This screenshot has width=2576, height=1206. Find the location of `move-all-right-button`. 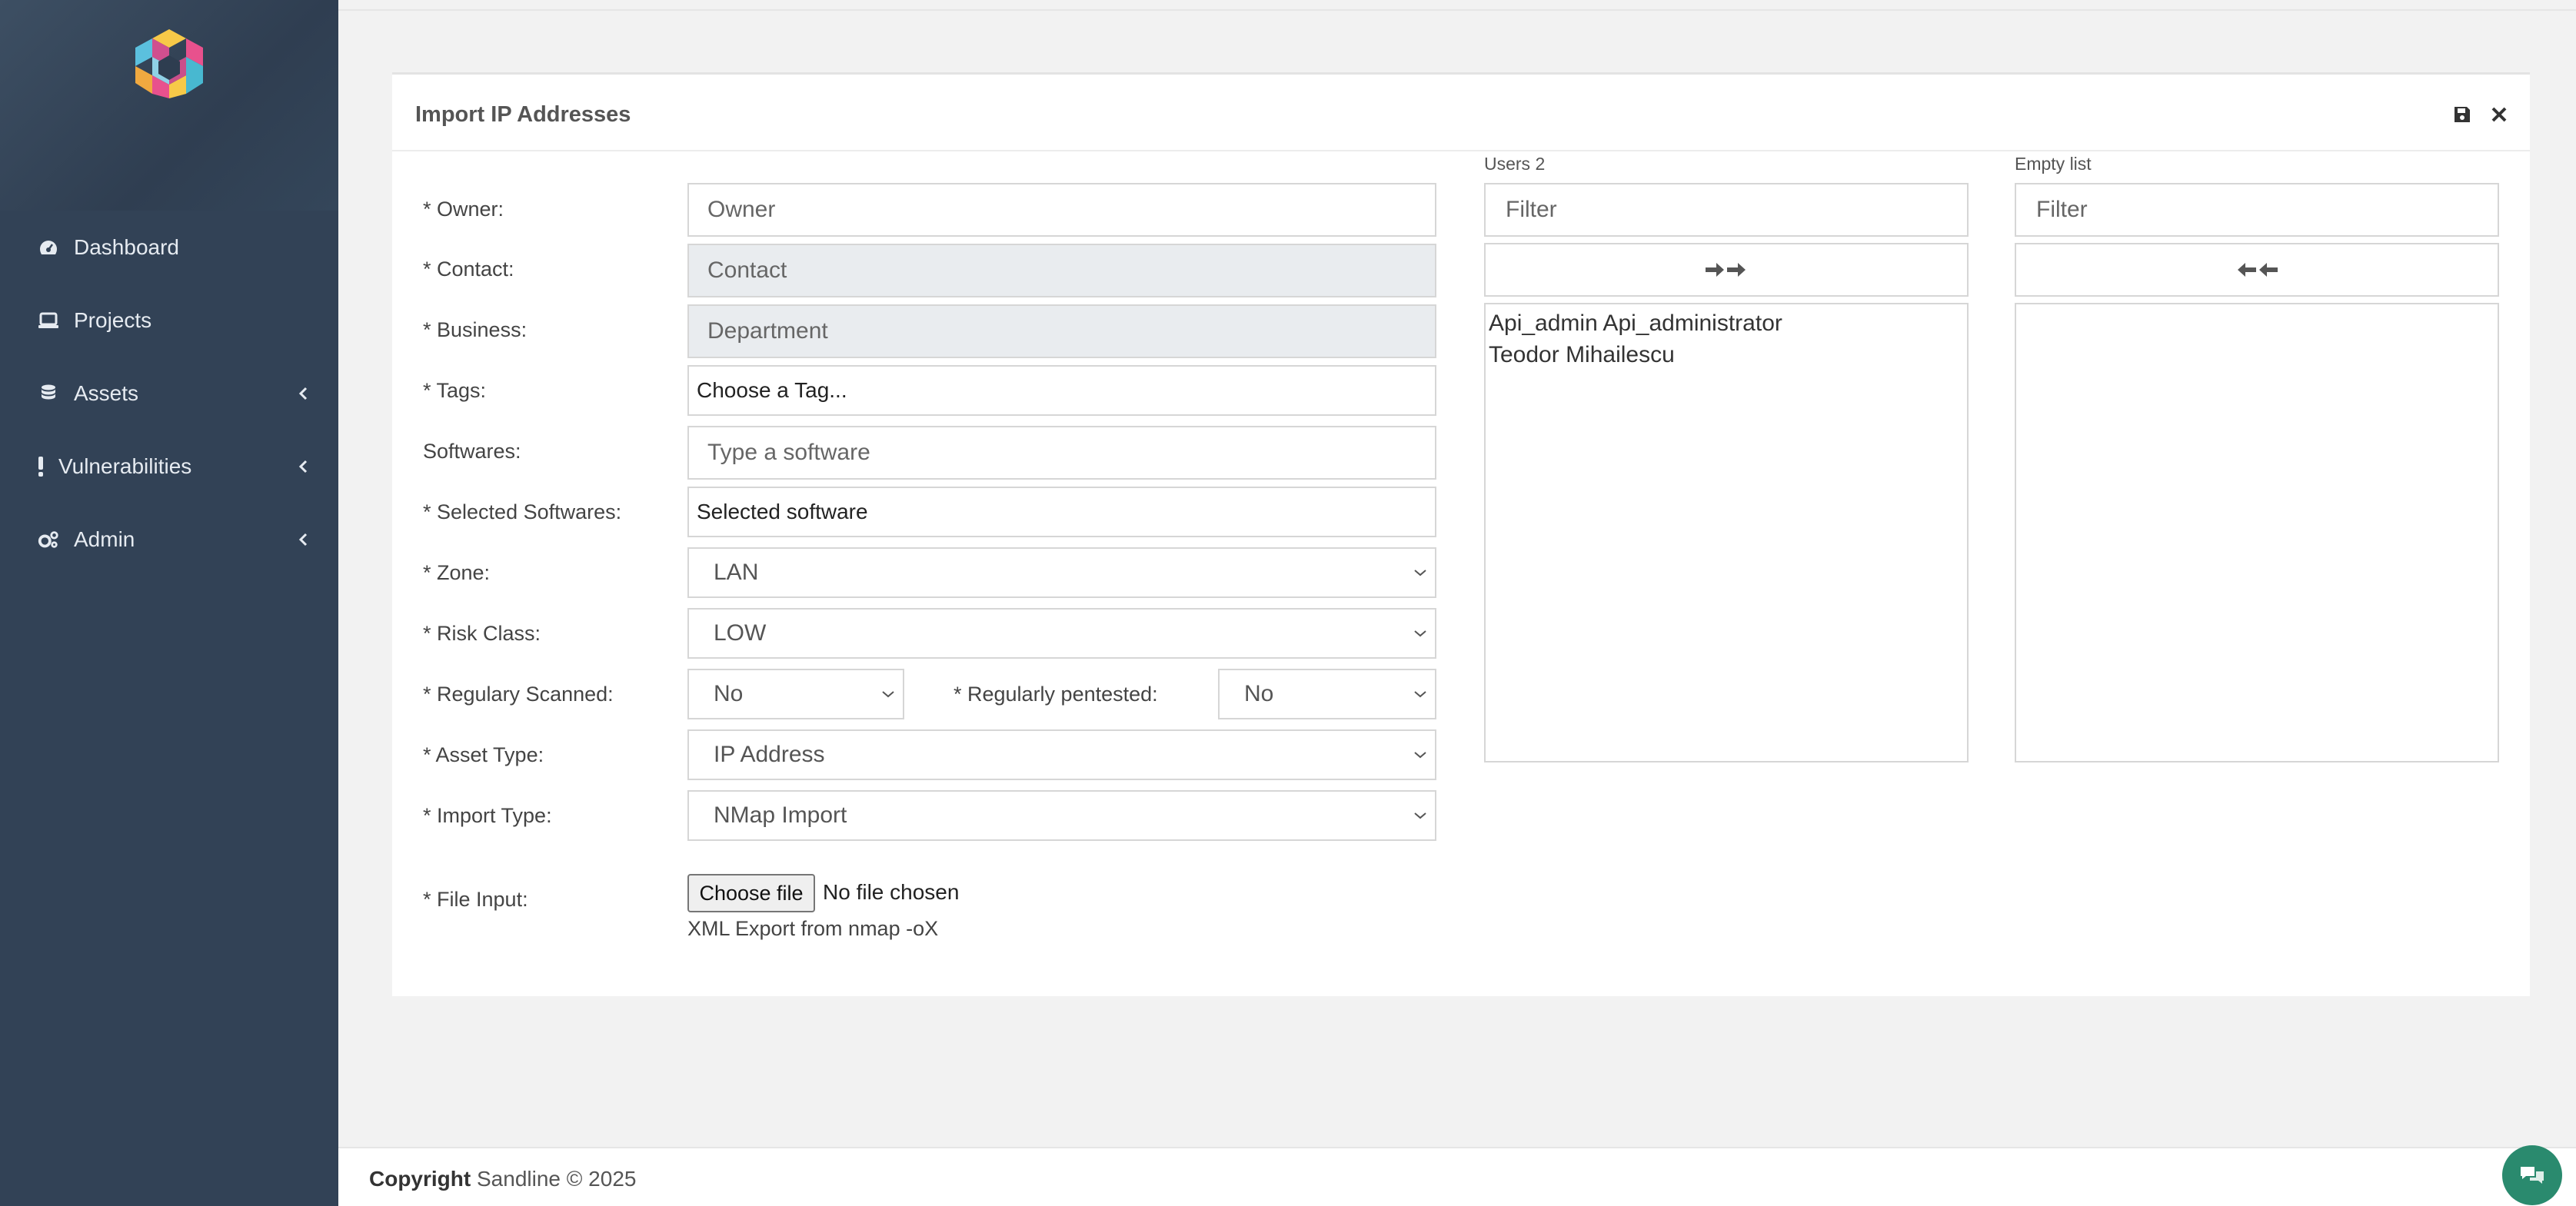

move-all-right-button is located at coordinates (1726, 270).